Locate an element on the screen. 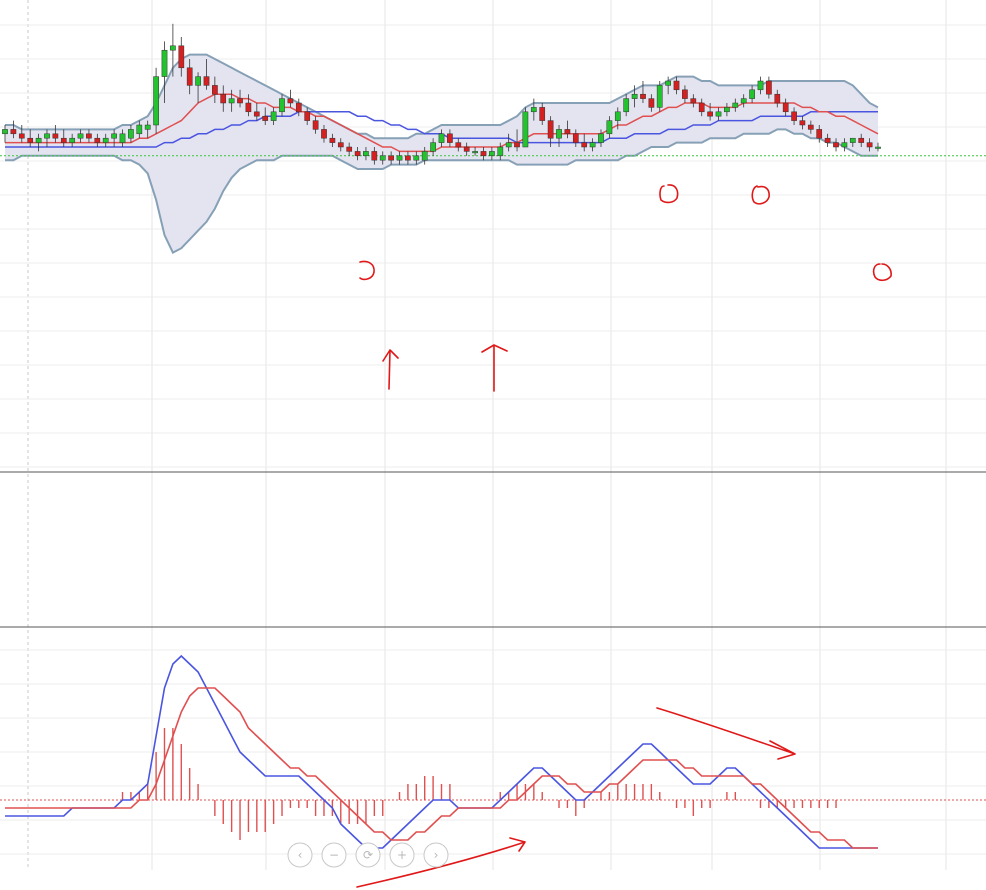  nav-reset-button: ⟳ is located at coordinates (368, 855).